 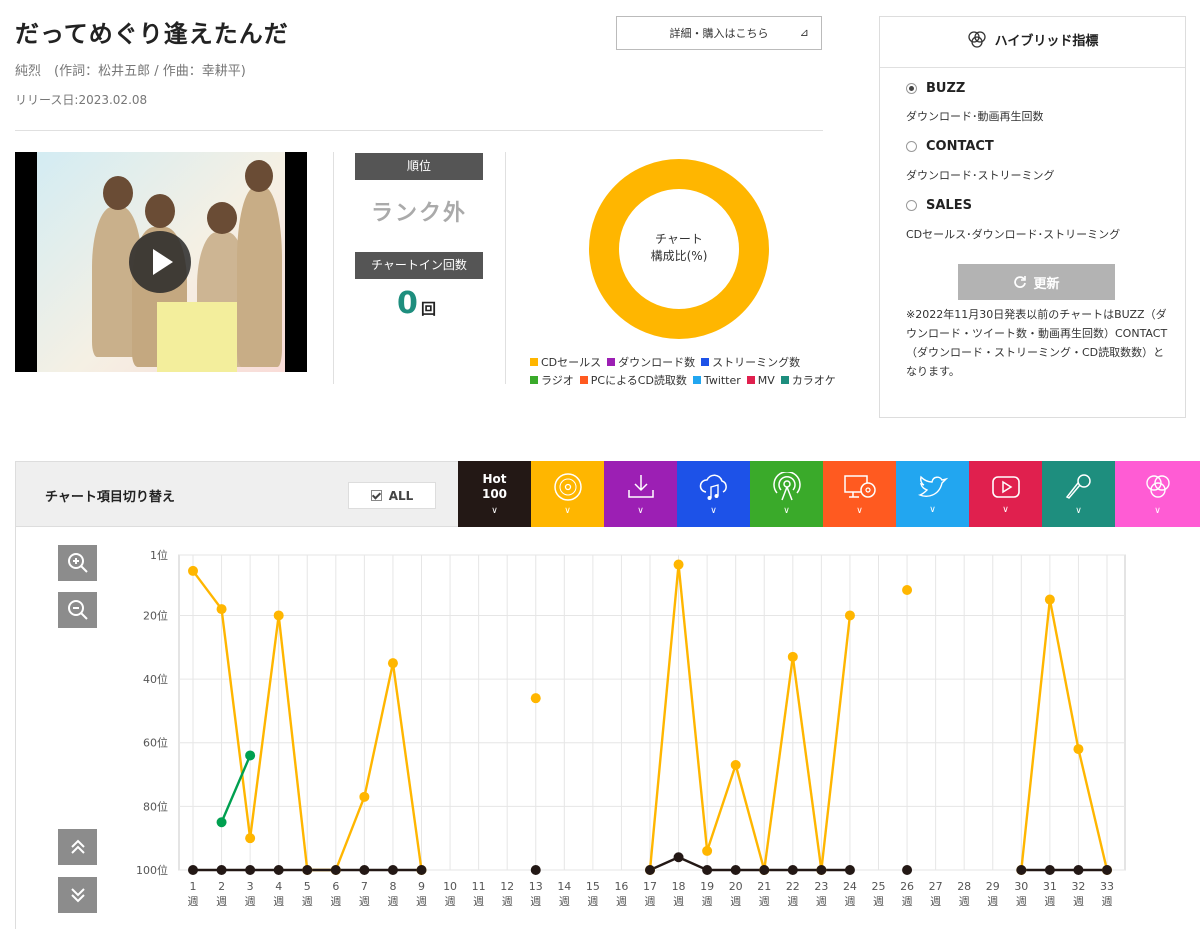 I want to click on tab-hot-line2: 100, so click(x=494, y=494).